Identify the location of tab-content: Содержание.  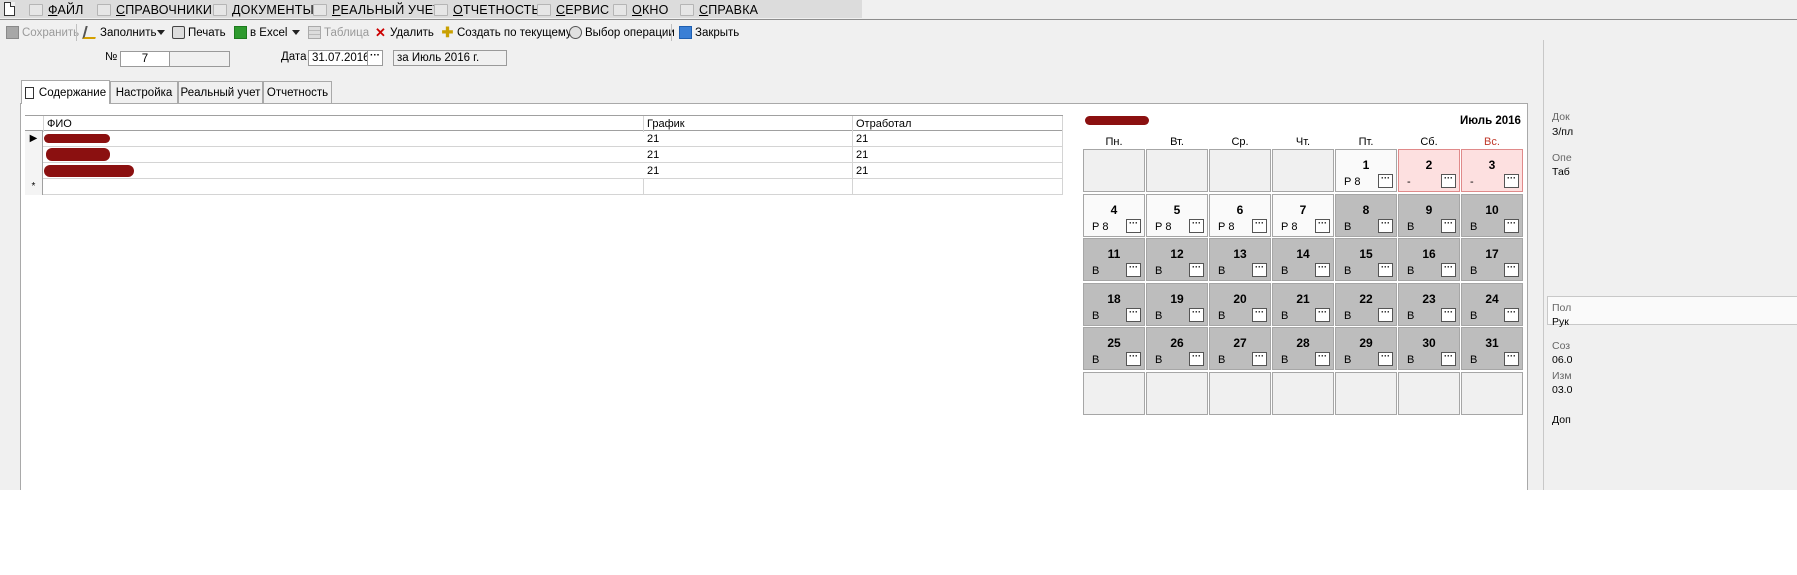
(65, 92).